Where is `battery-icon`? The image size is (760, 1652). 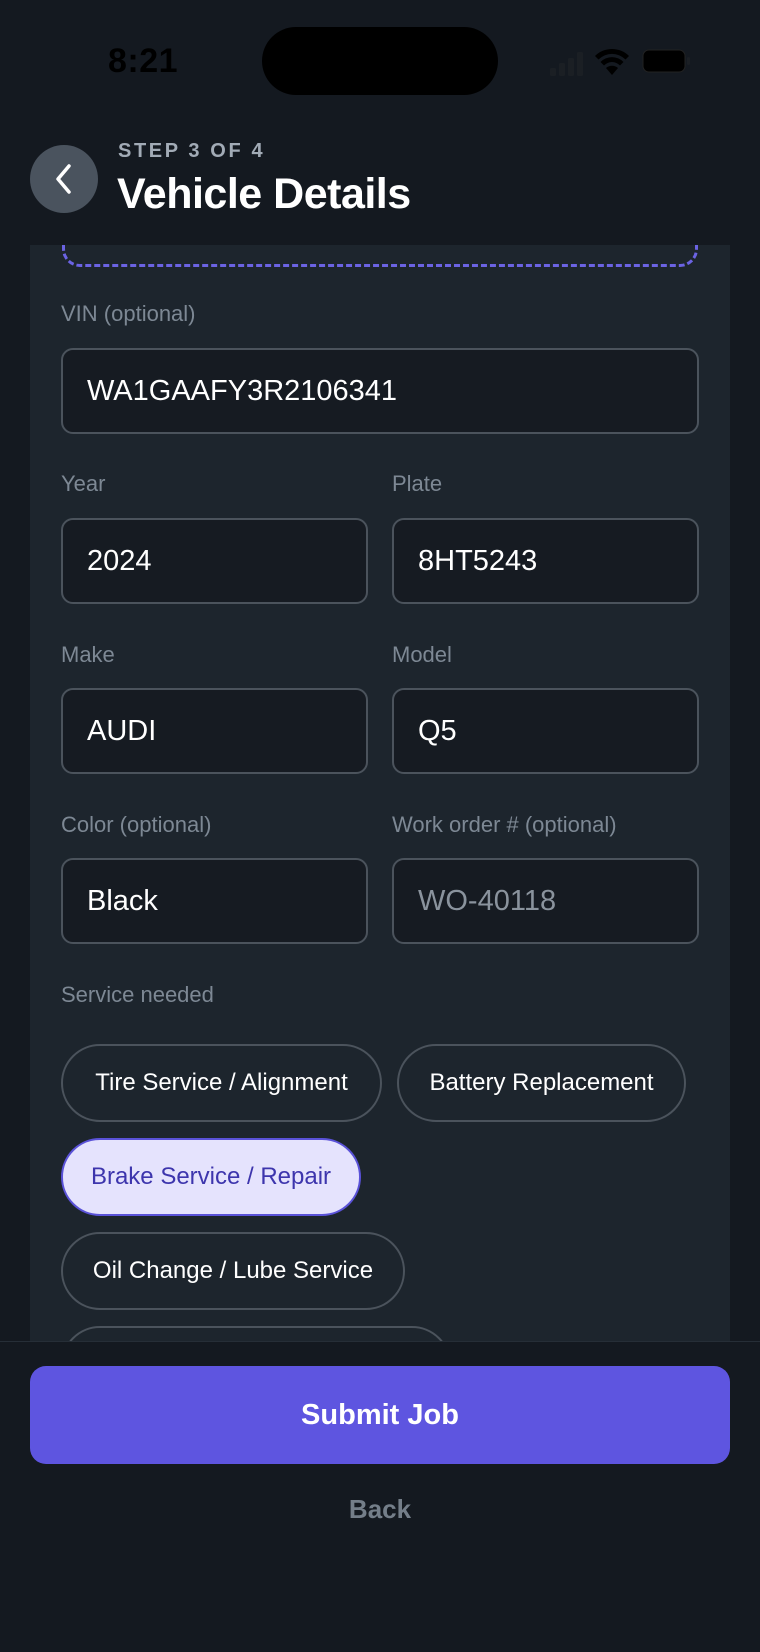 battery-icon is located at coordinates (666, 61).